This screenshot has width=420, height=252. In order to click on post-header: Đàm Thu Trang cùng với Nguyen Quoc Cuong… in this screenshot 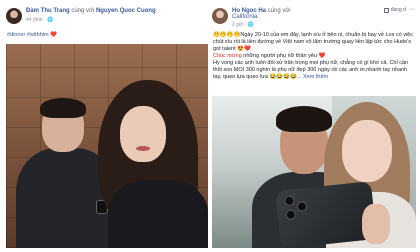, I will do `click(107, 19)`.